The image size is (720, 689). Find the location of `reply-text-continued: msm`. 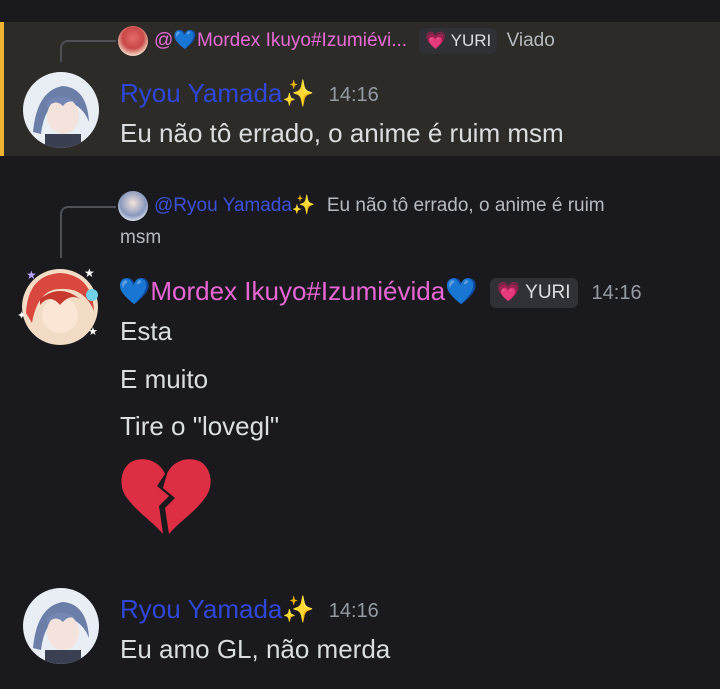

reply-text-continued: msm is located at coordinates (141, 237).